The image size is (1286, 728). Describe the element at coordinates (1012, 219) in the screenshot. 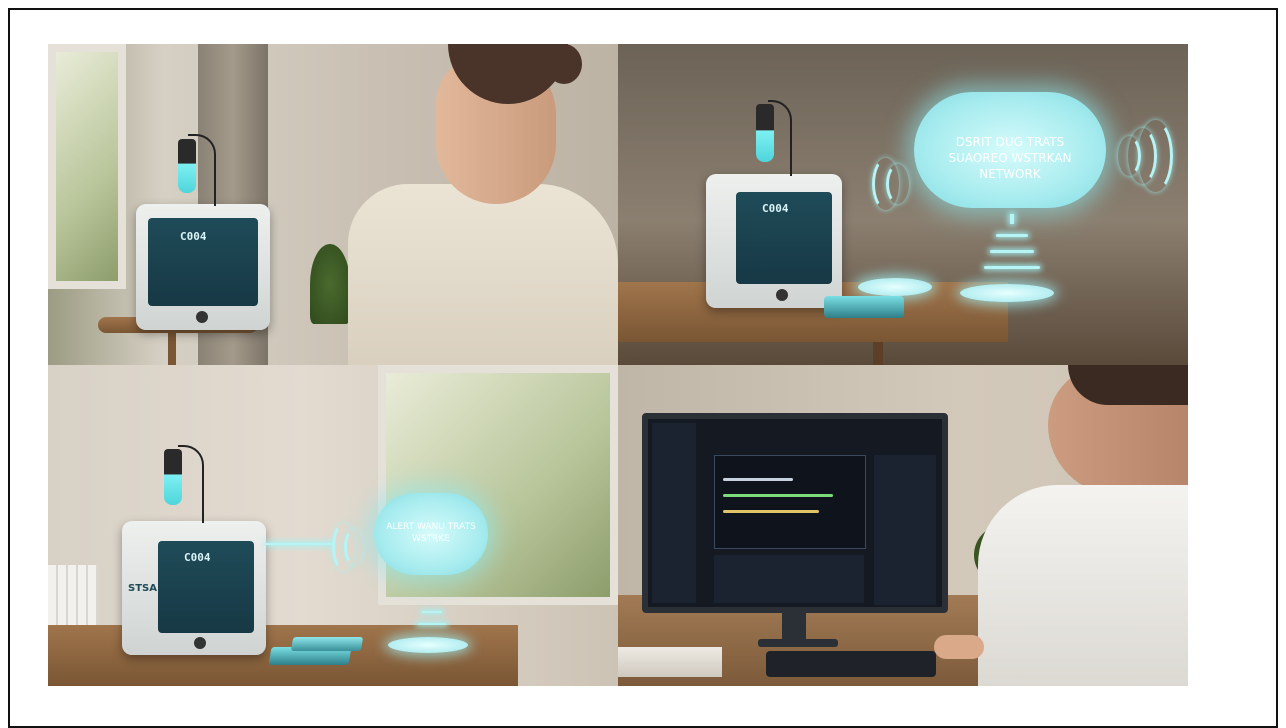

I see `signal-stem` at that location.